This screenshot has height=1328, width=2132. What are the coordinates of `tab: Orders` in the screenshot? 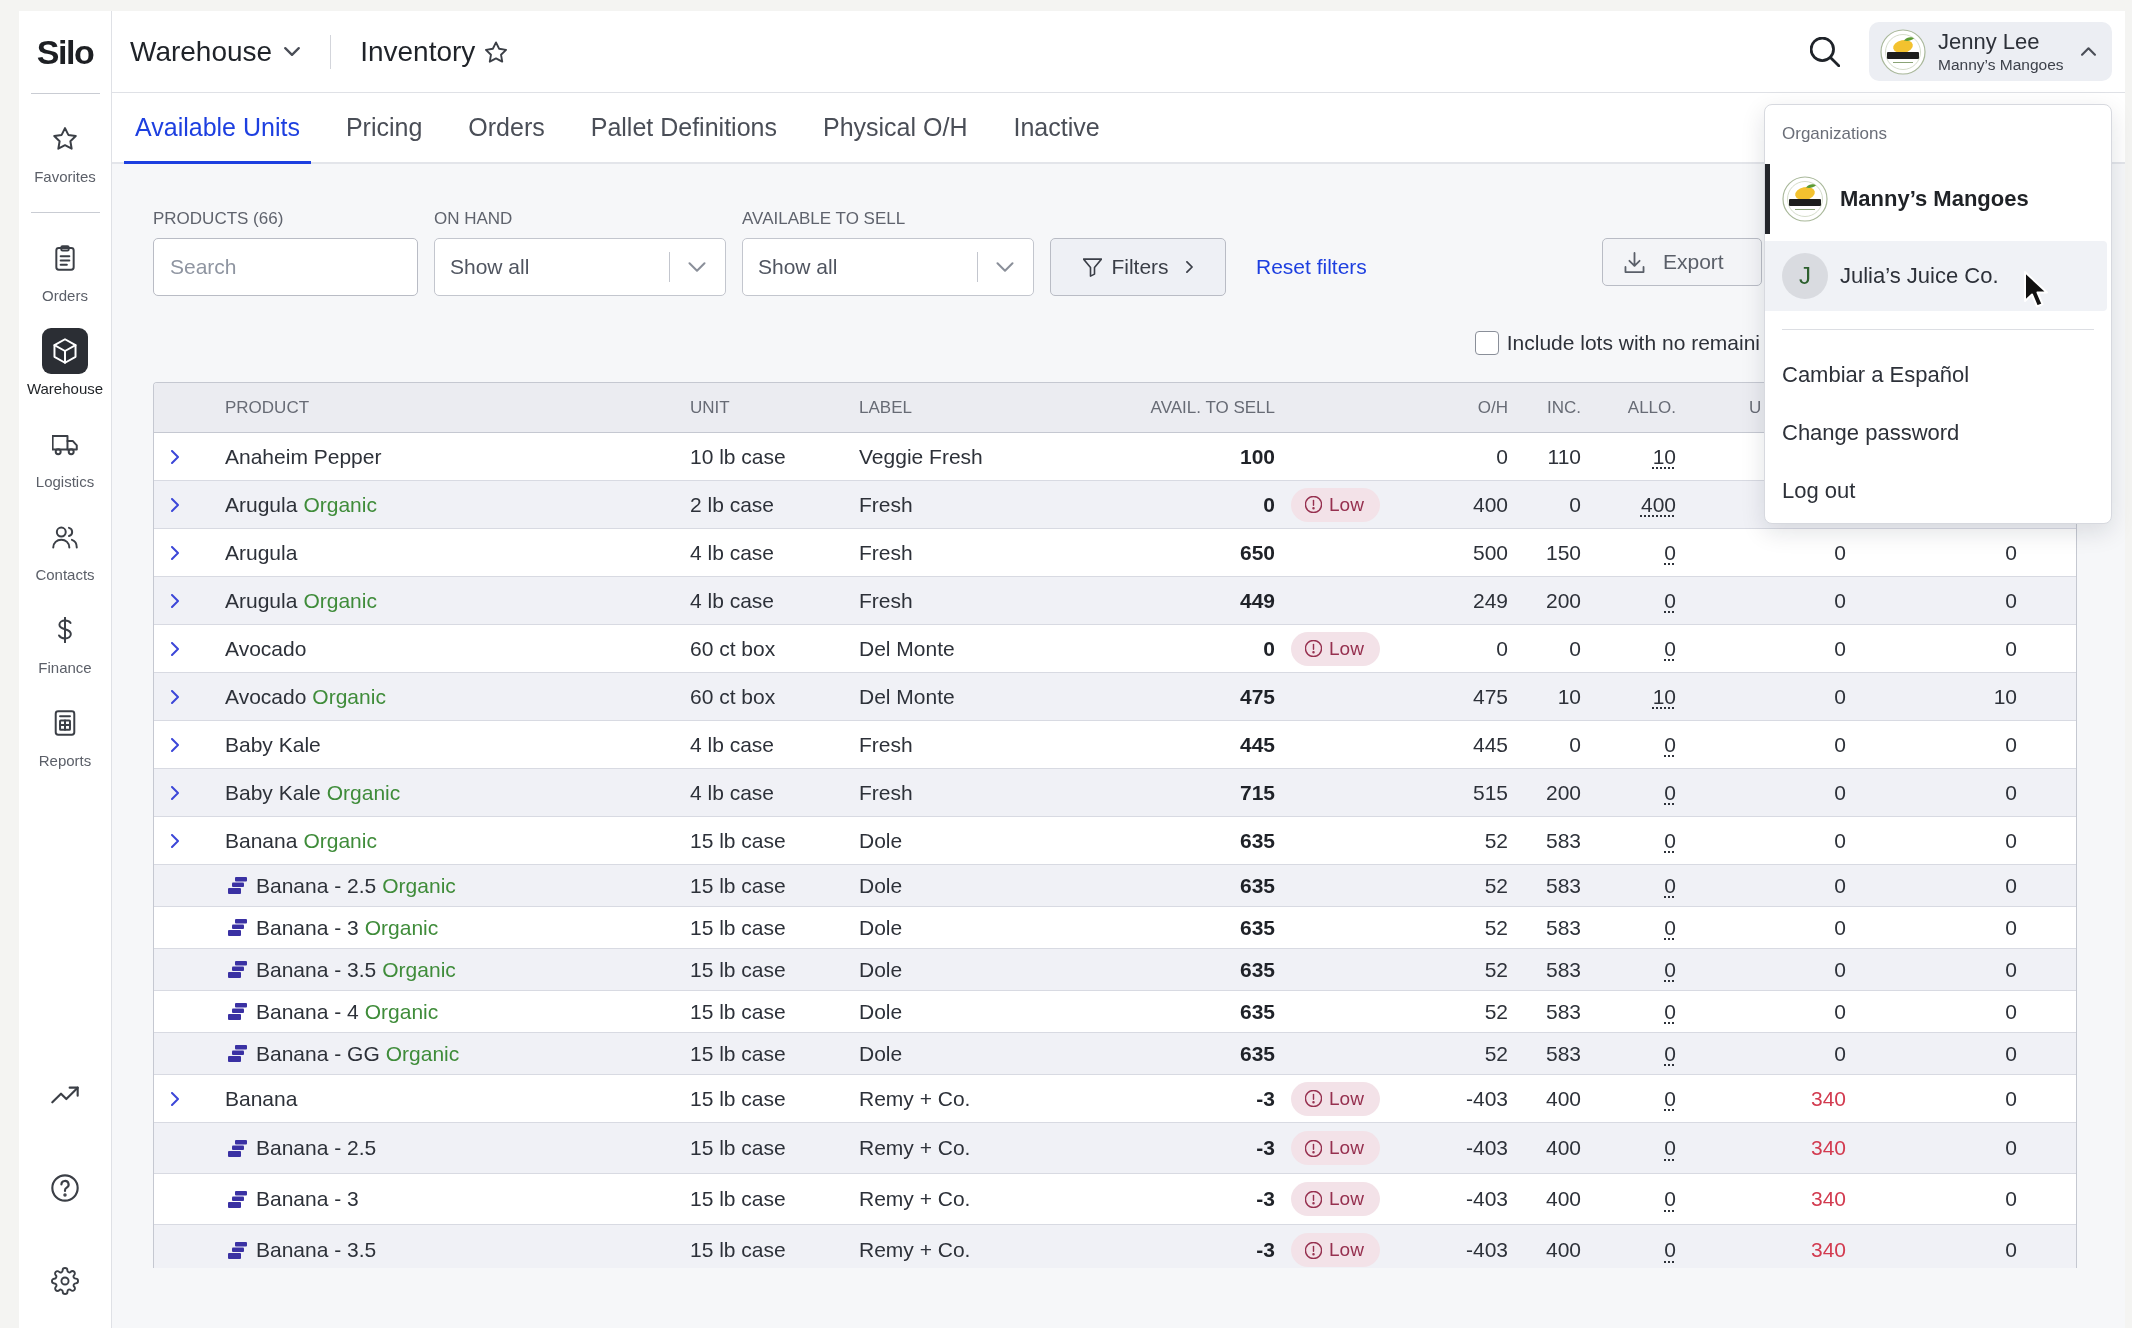 It's located at (506, 128).